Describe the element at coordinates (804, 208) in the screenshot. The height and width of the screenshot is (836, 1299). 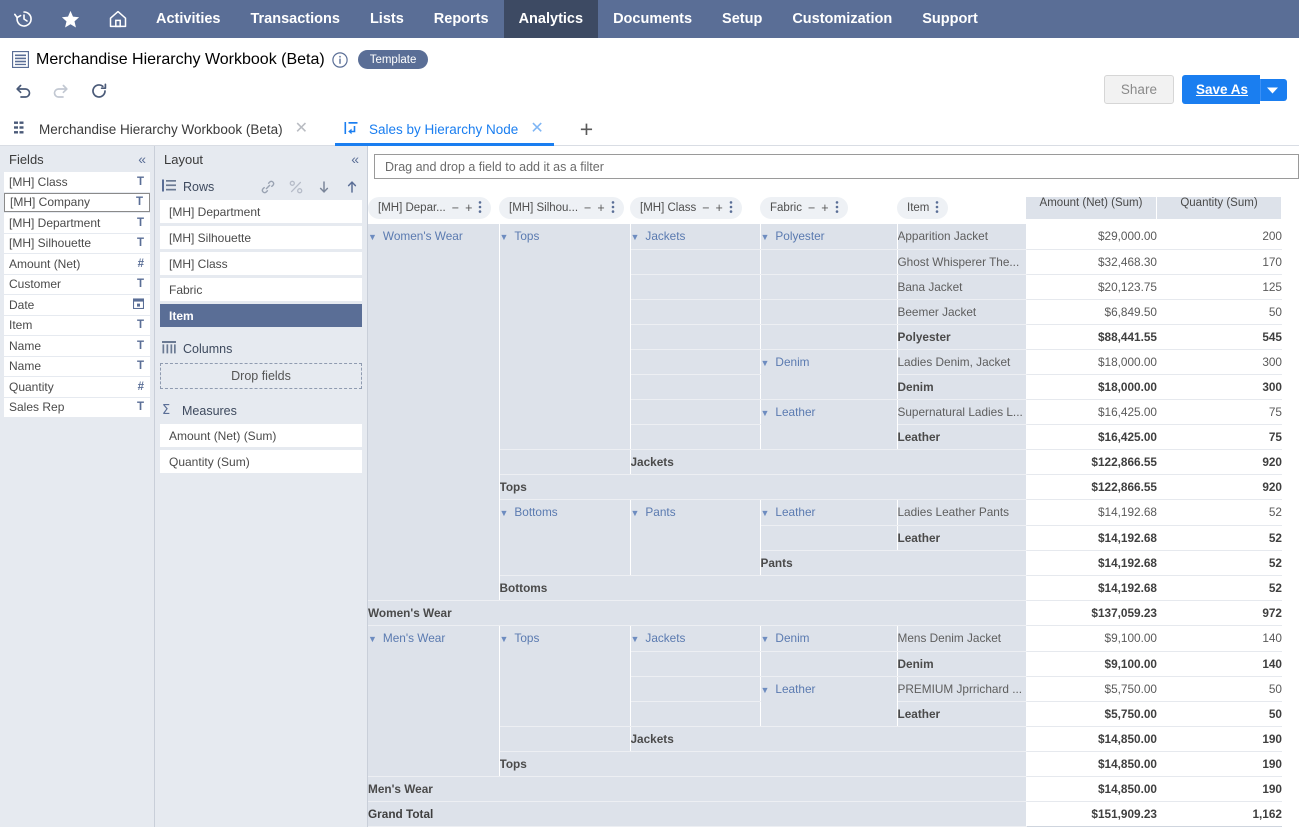
I see `dimension-pill: Fabric − +` at that location.